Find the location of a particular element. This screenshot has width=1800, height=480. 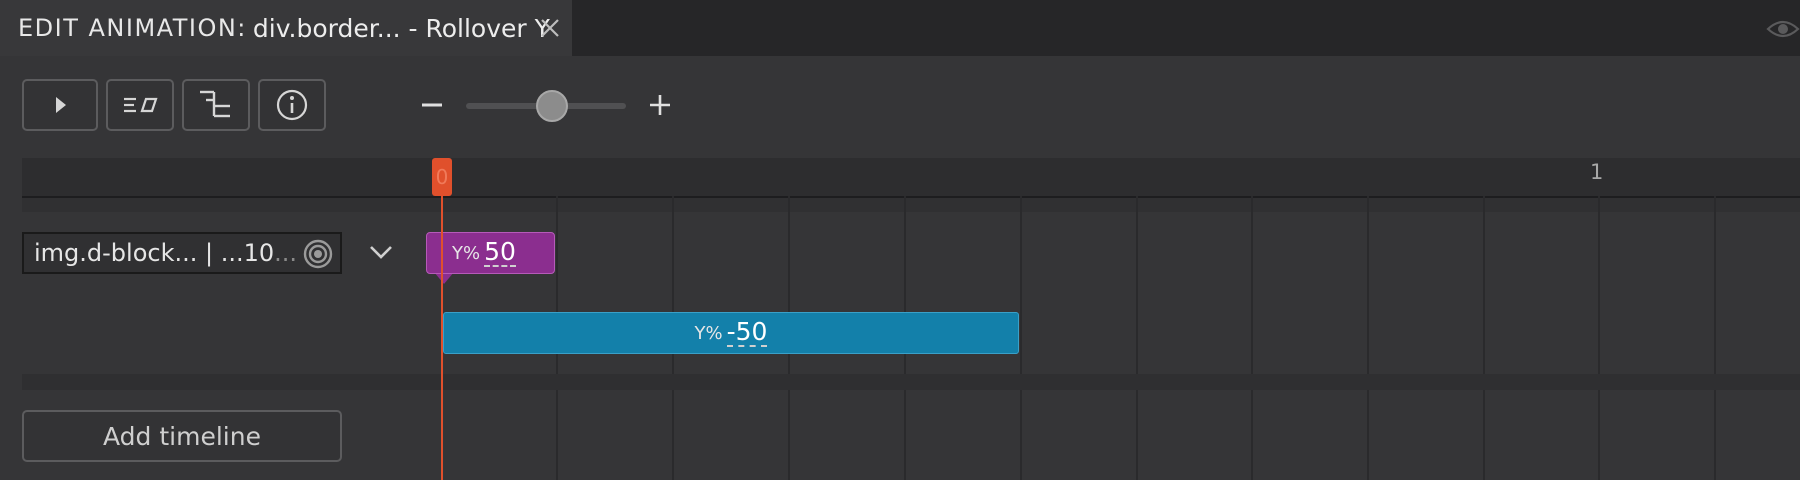

keyframe-tween-bar: Y% -50 is located at coordinates (731, 333).